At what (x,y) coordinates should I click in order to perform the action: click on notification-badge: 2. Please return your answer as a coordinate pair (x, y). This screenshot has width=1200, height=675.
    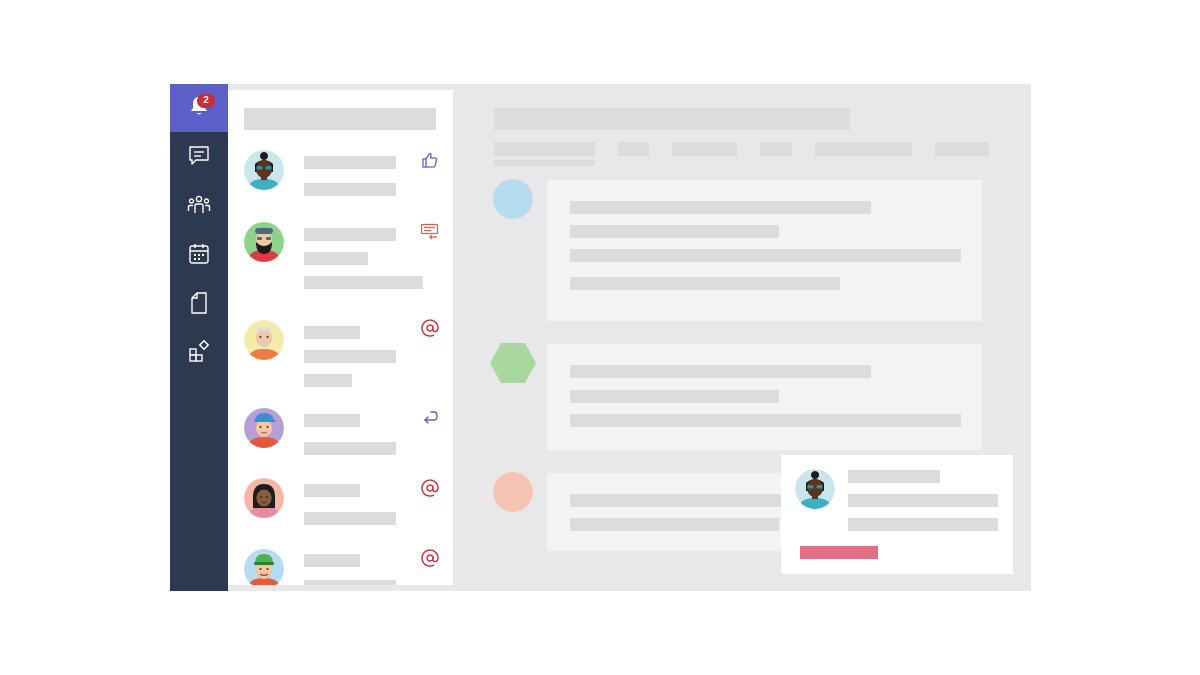
    Looking at the image, I should click on (206, 101).